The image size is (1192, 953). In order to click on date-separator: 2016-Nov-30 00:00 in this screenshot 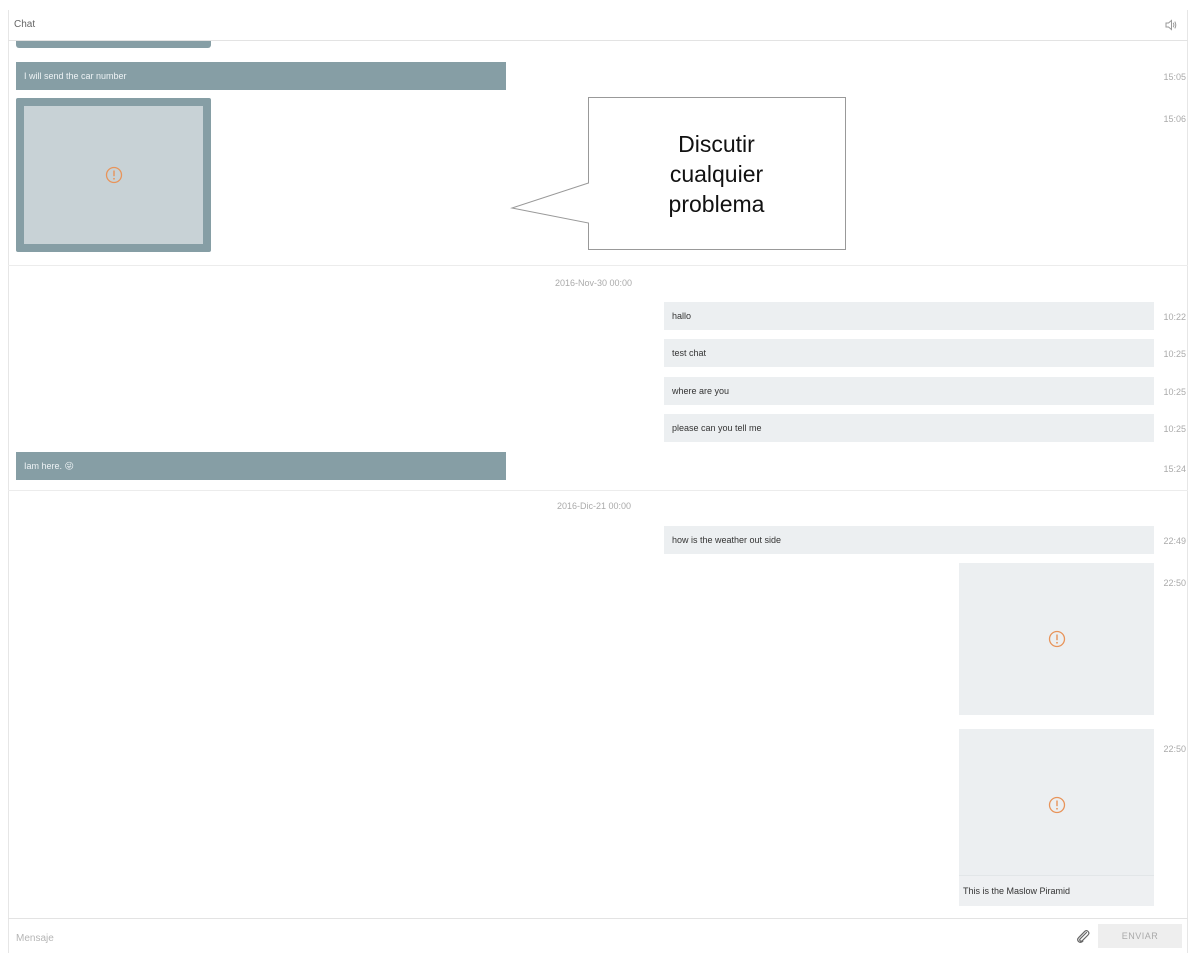, I will do `click(594, 283)`.